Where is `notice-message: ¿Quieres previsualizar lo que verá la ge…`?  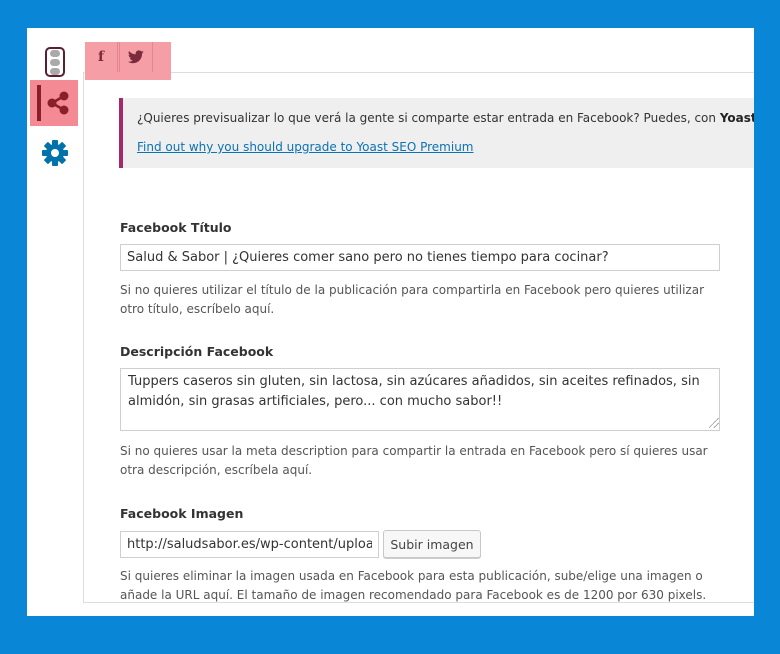 notice-message: ¿Quieres previsualizar lo que verá la ge… is located at coordinates (428, 118).